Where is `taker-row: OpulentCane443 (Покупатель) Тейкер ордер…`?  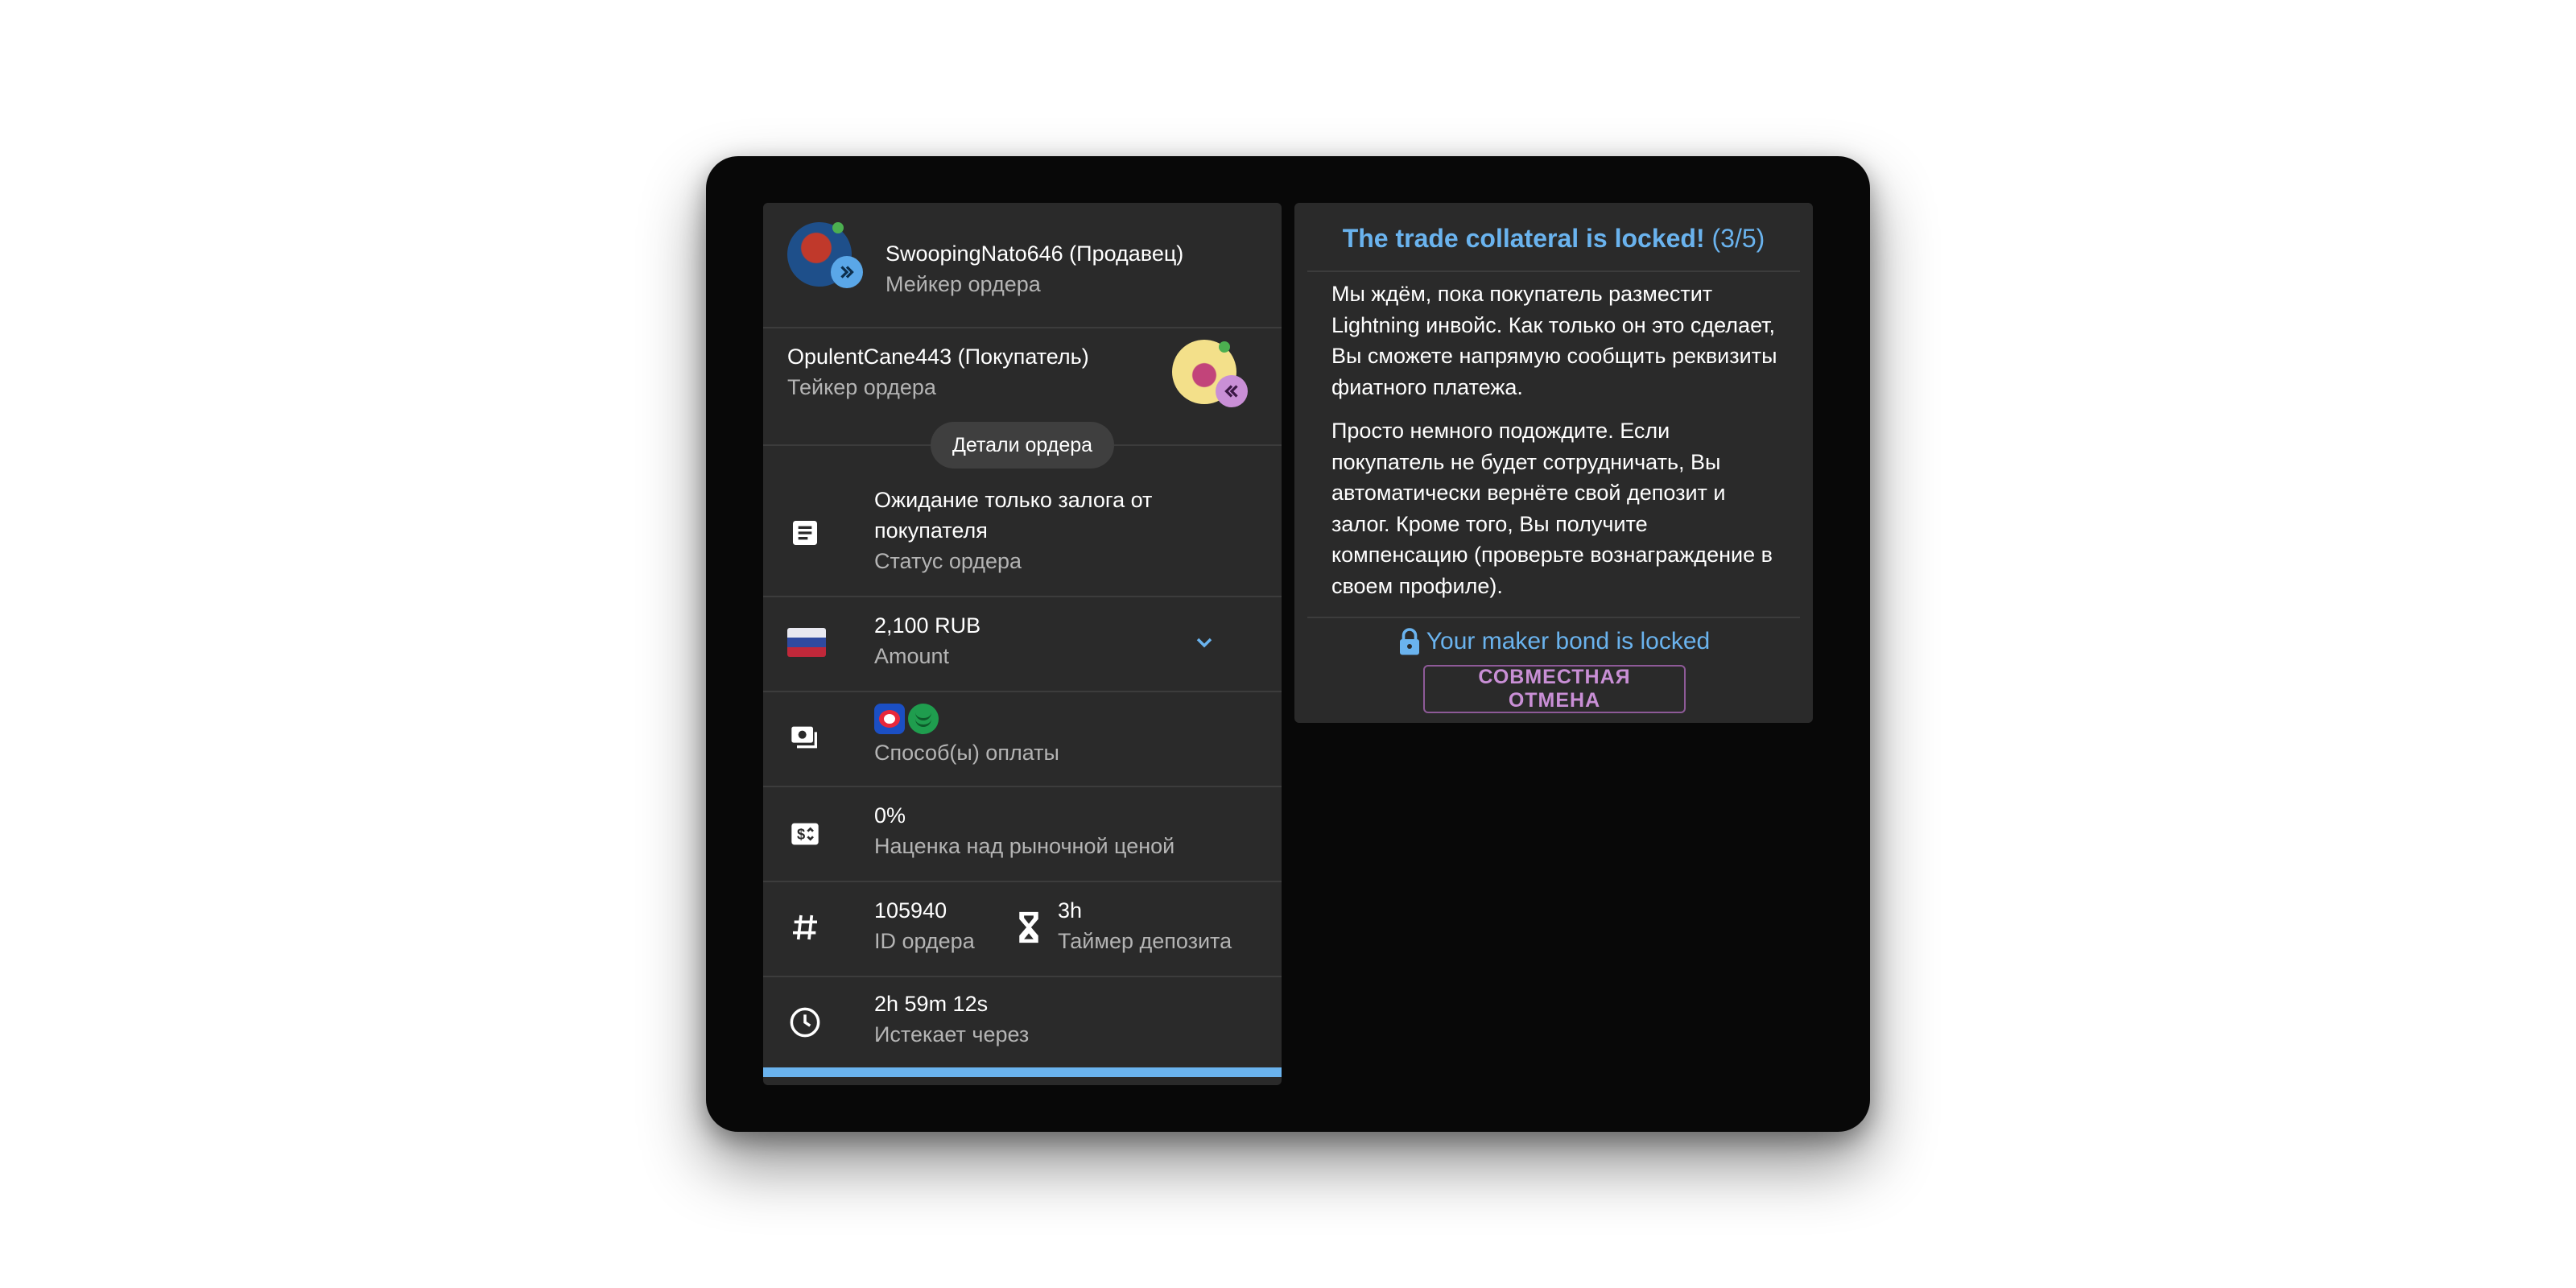
taker-row: OpulentCane443 (Покупатель) Тейкер ордер… is located at coordinates (1022, 380).